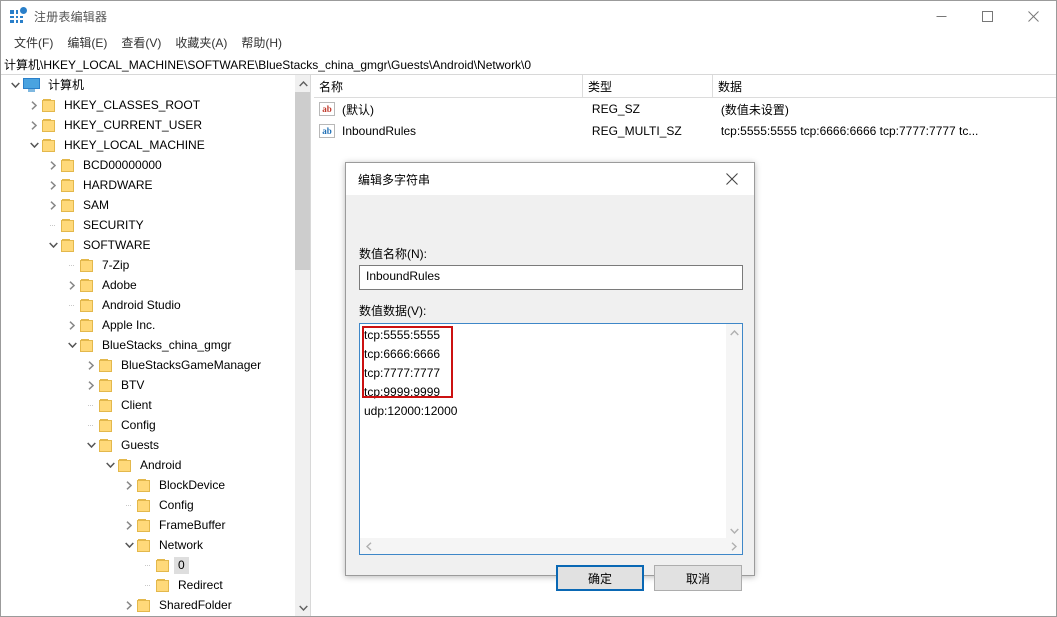  Describe the element at coordinates (551, 546) in the screenshot. I see `textarea-horizontal-scrollbar` at that location.